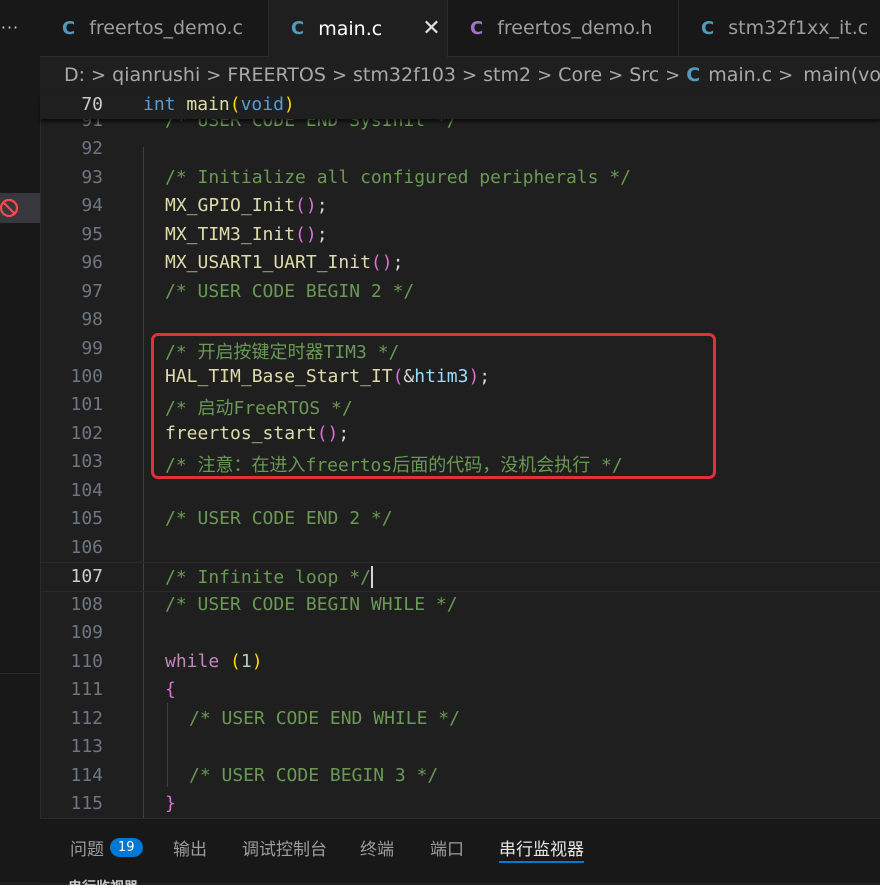  I want to click on breakpoint-disabled-icon, so click(11, 208).